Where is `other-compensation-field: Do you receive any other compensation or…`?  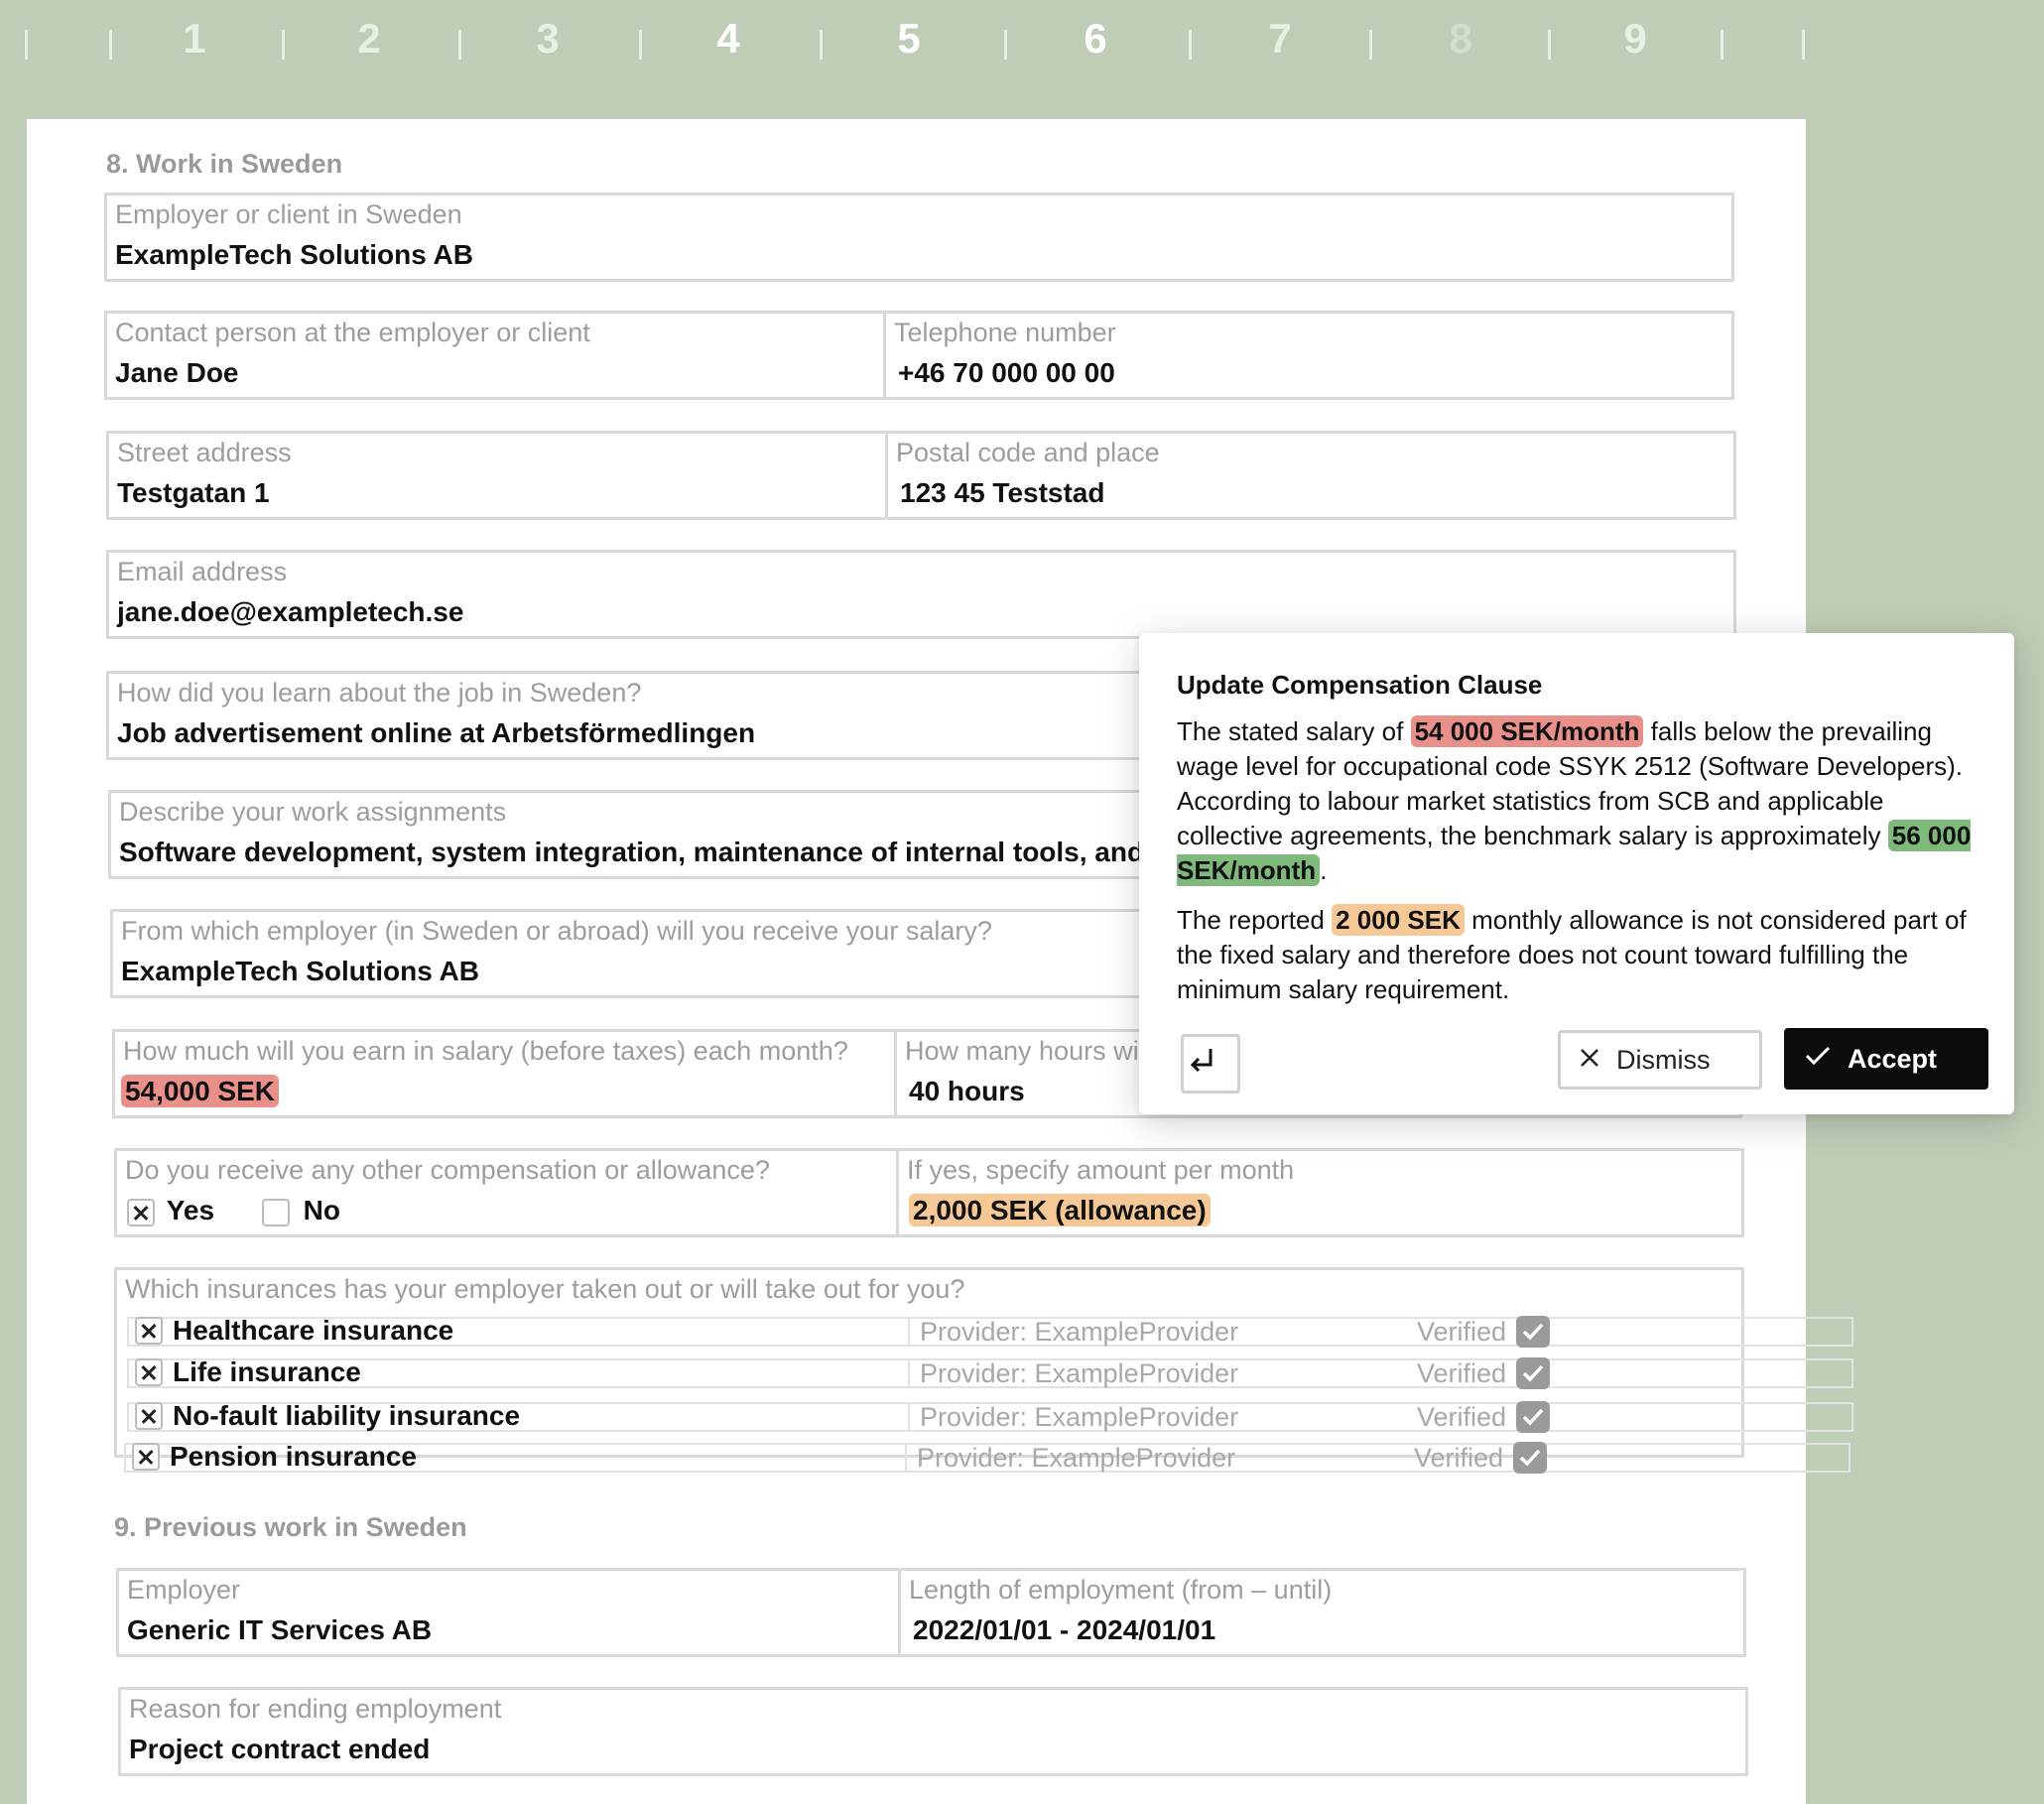 other-compensation-field: Do you receive any other compensation or… is located at coordinates (506, 1192).